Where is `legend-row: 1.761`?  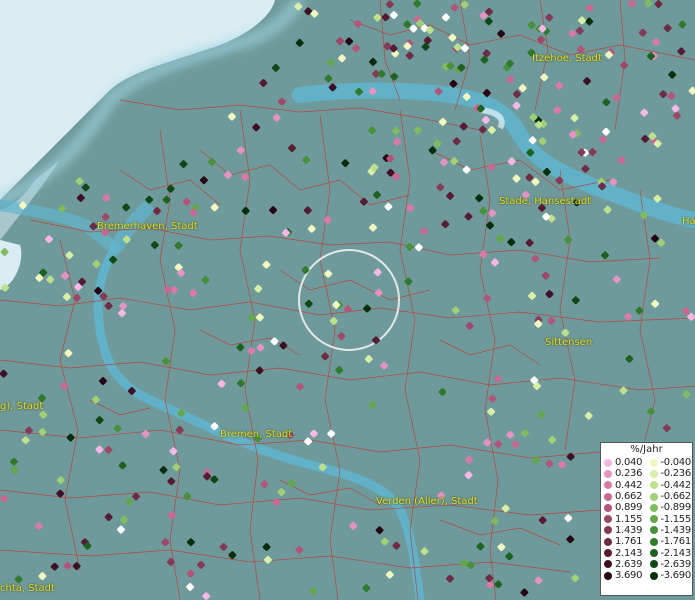
legend-row: 1.761 is located at coordinates (624, 541).